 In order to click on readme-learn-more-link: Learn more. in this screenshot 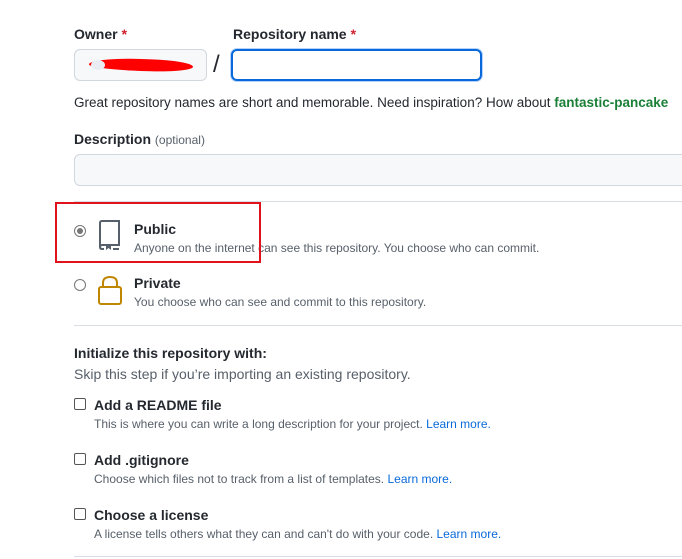, I will do `click(458, 424)`.